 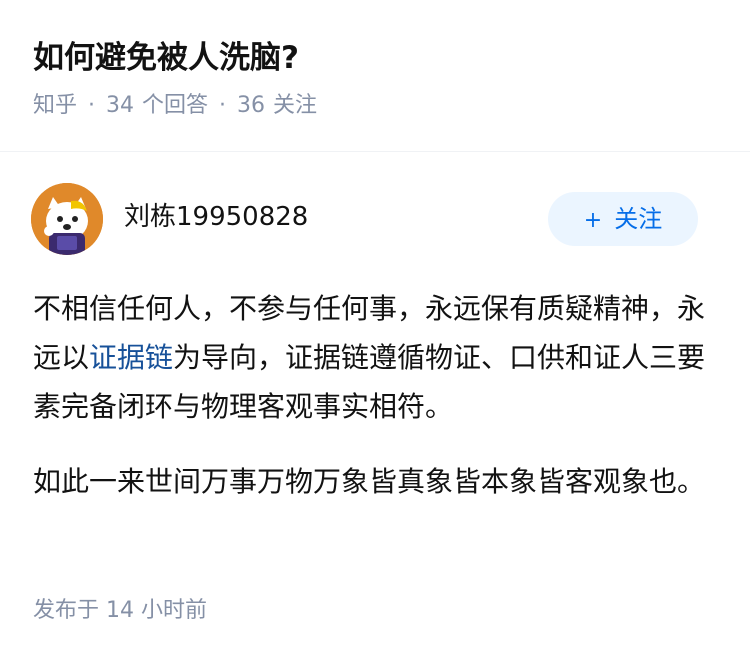 I want to click on avatar, so click(x=67, y=219).